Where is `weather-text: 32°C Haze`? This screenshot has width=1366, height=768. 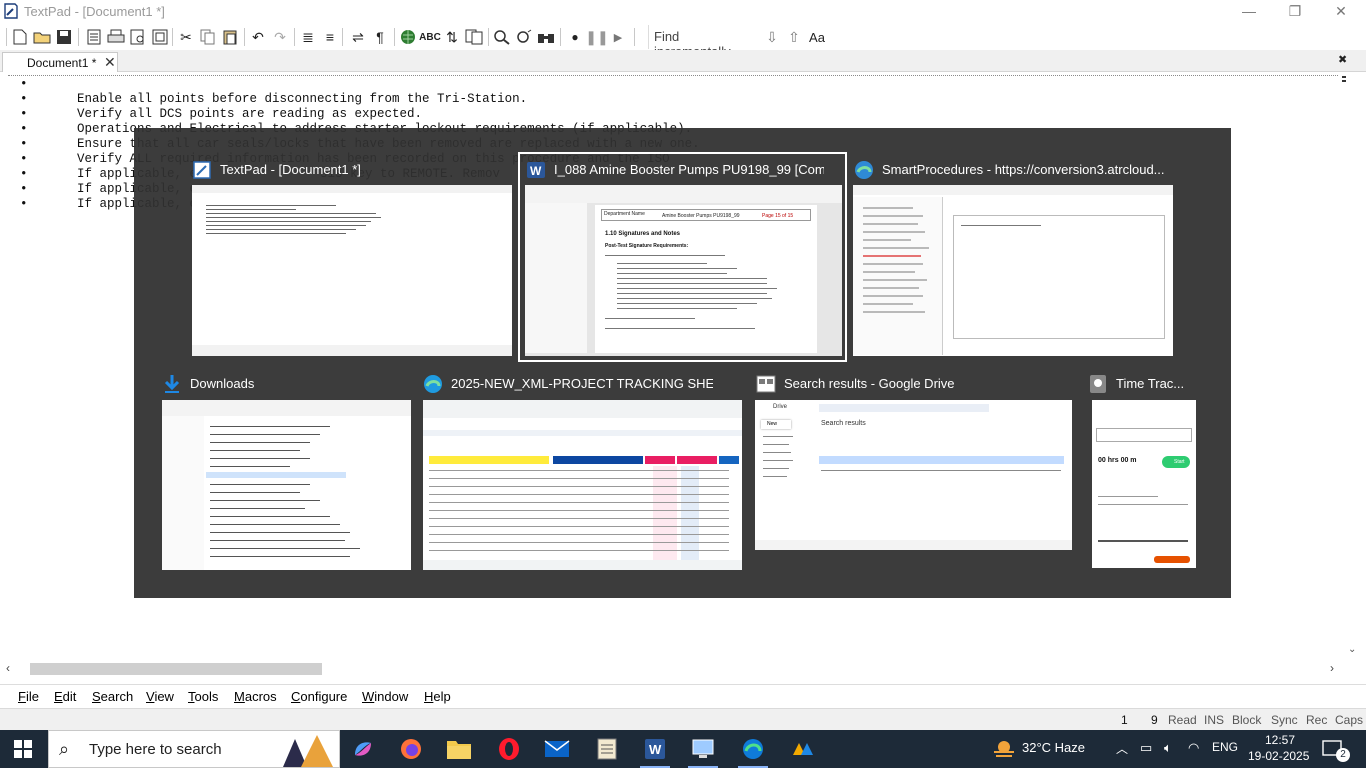
weather-text: 32°C Haze is located at coordinates (1053, 747).